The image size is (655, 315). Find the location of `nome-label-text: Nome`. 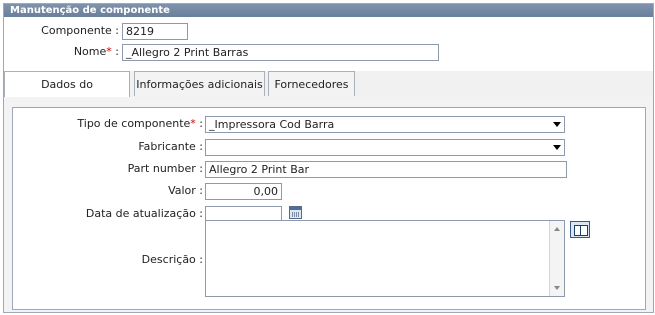

nome-label-text: Nome is located at coordinates (90, 51).